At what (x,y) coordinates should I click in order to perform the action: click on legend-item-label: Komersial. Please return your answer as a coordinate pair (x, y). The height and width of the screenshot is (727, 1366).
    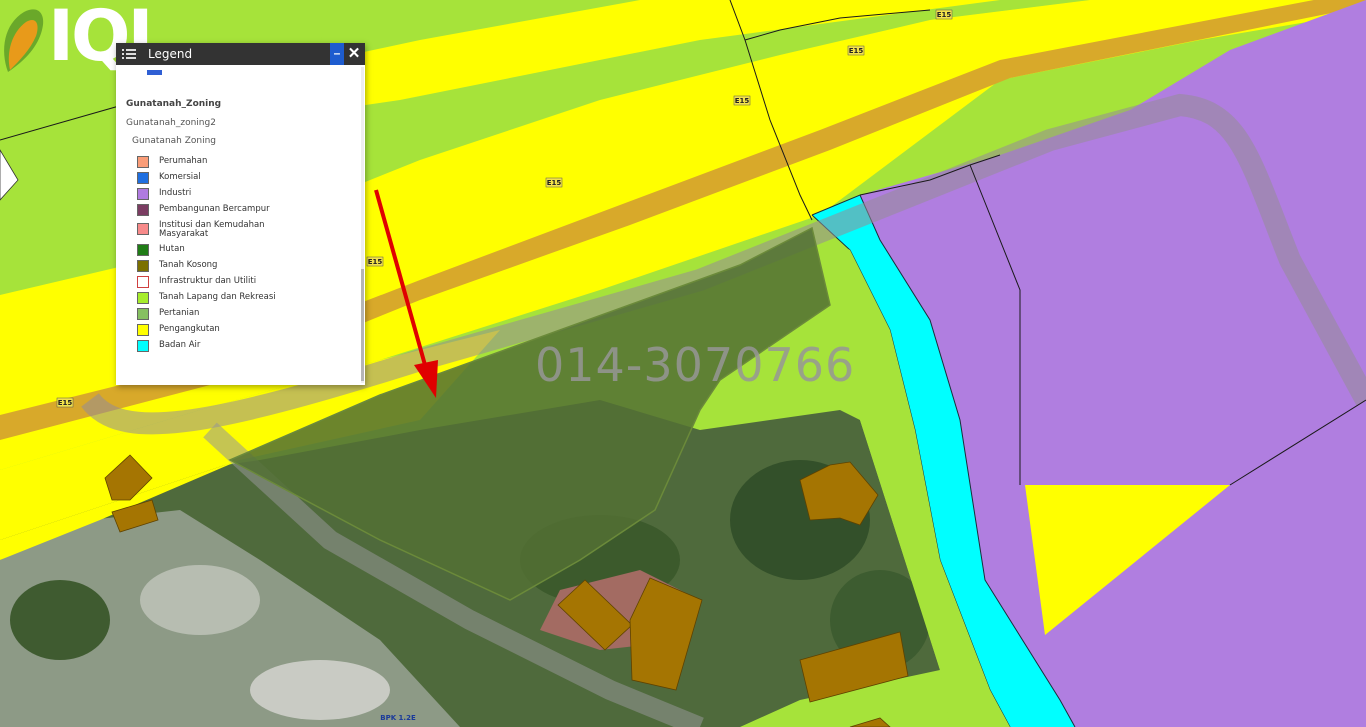
    Looking at the image, I should click on (180, 177).